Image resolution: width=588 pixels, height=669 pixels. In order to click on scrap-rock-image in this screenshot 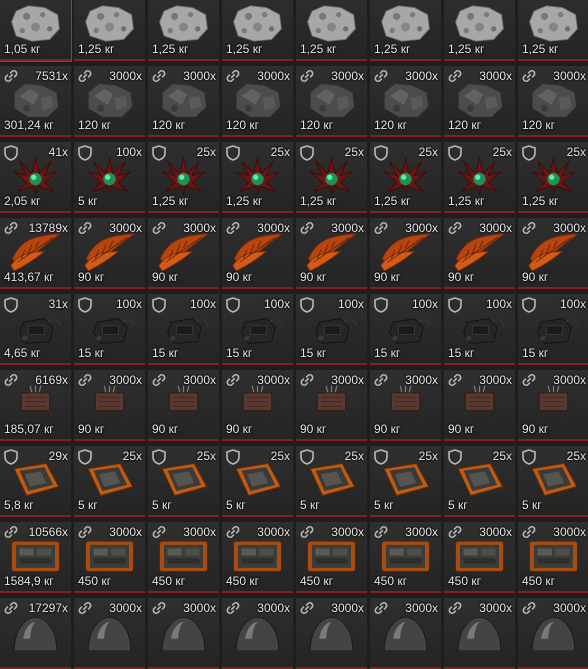, I will do `click(479, 99)`.